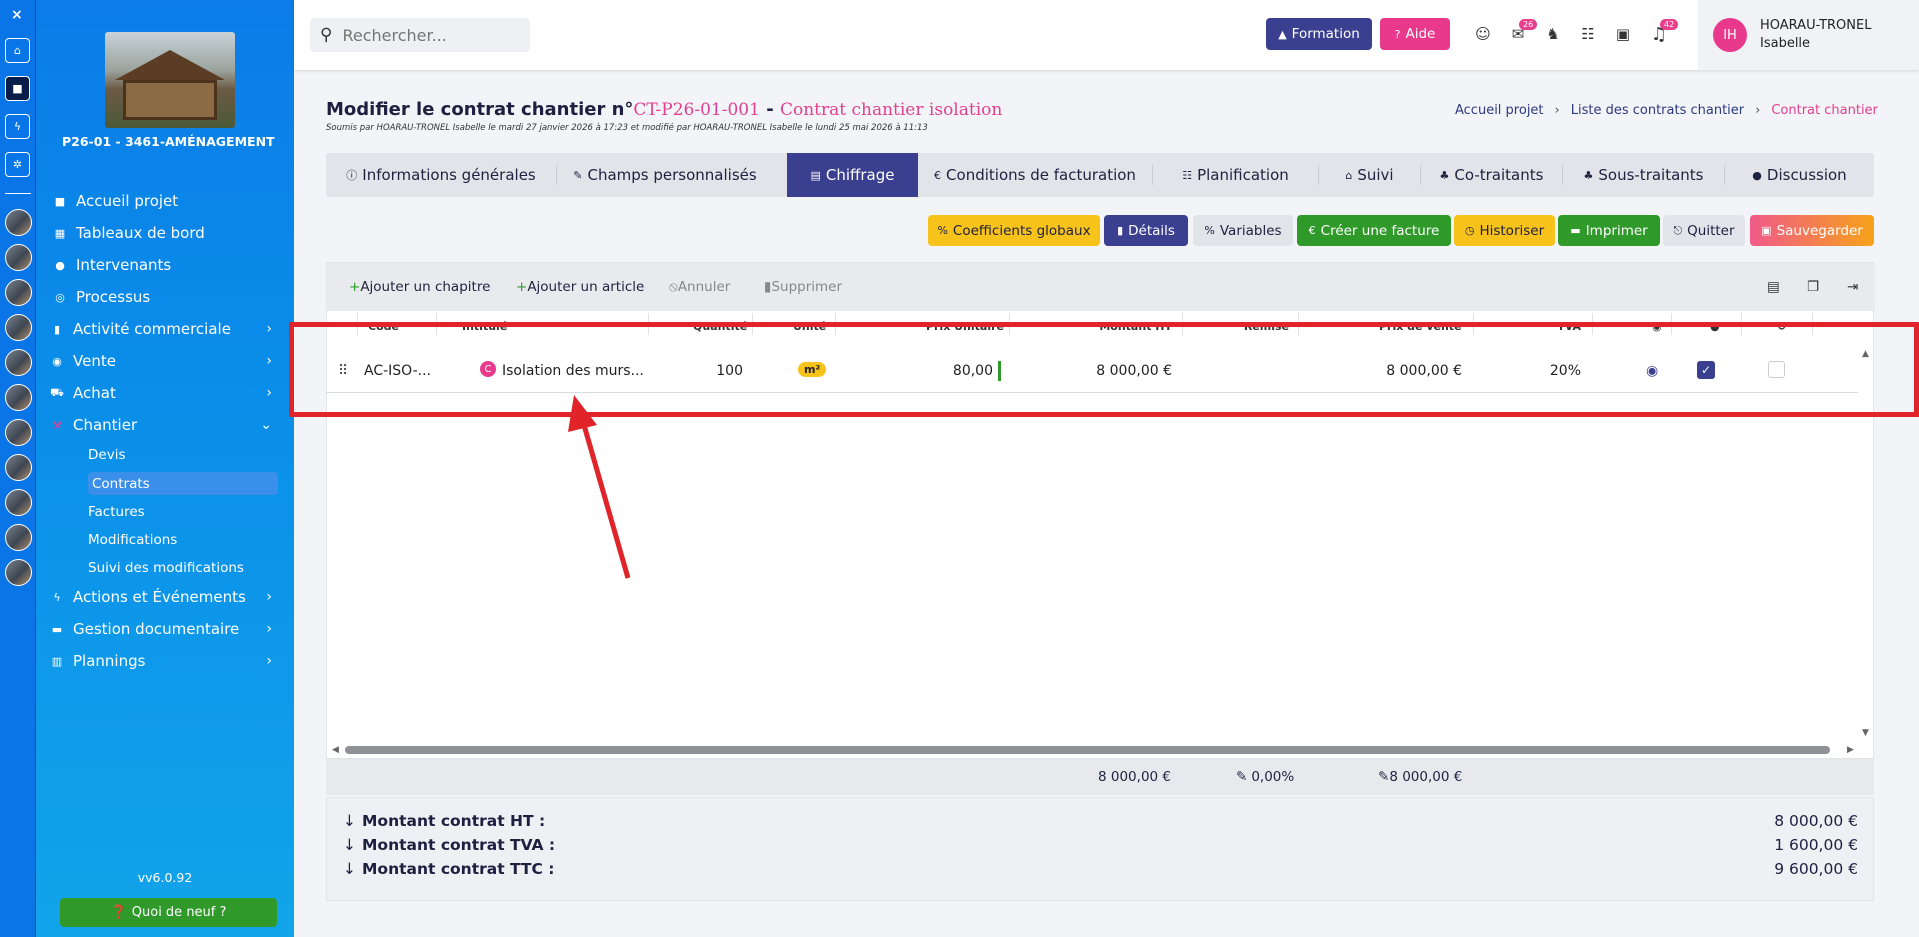 Image resolution: width=1919 pixels, height=937 pixels. Describe the element at coordinates (1850, 750) in the screenshot. I see `scroll-right-icon: ▶` at that location.